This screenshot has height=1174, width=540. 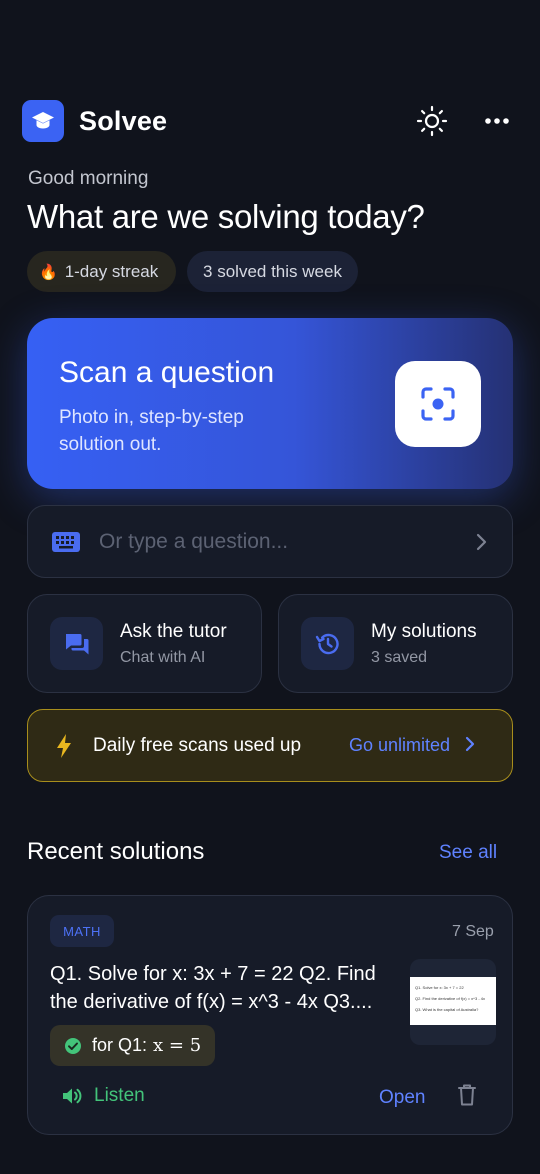 What do you see at coordinates (151, 431) in the screenshot?
I see `scan-card-subtitle: Photo in, step-by-step solution out.` at bounding box center [151, 431].